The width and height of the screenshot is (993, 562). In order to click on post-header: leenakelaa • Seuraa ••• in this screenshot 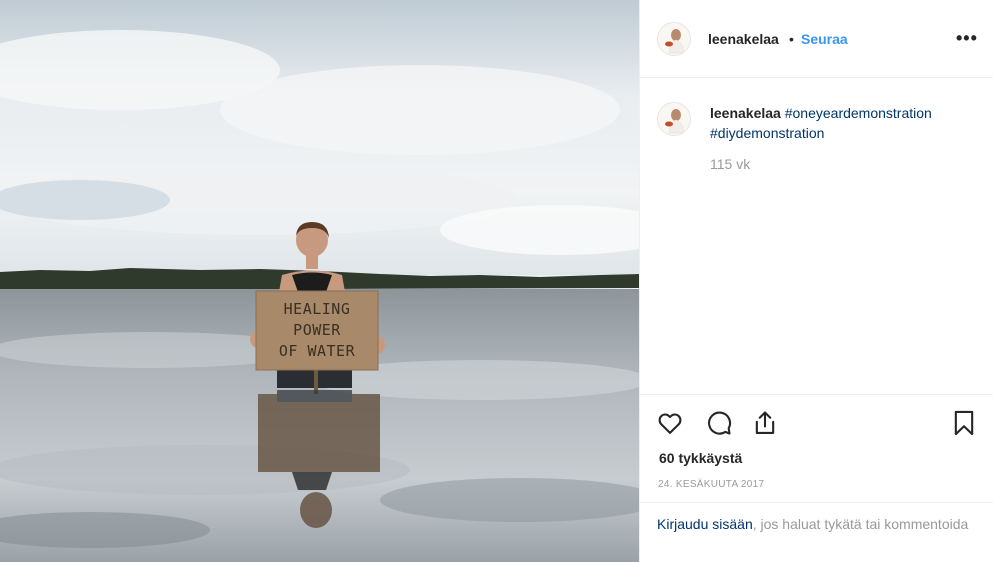, I will do `click(816, 39)`.